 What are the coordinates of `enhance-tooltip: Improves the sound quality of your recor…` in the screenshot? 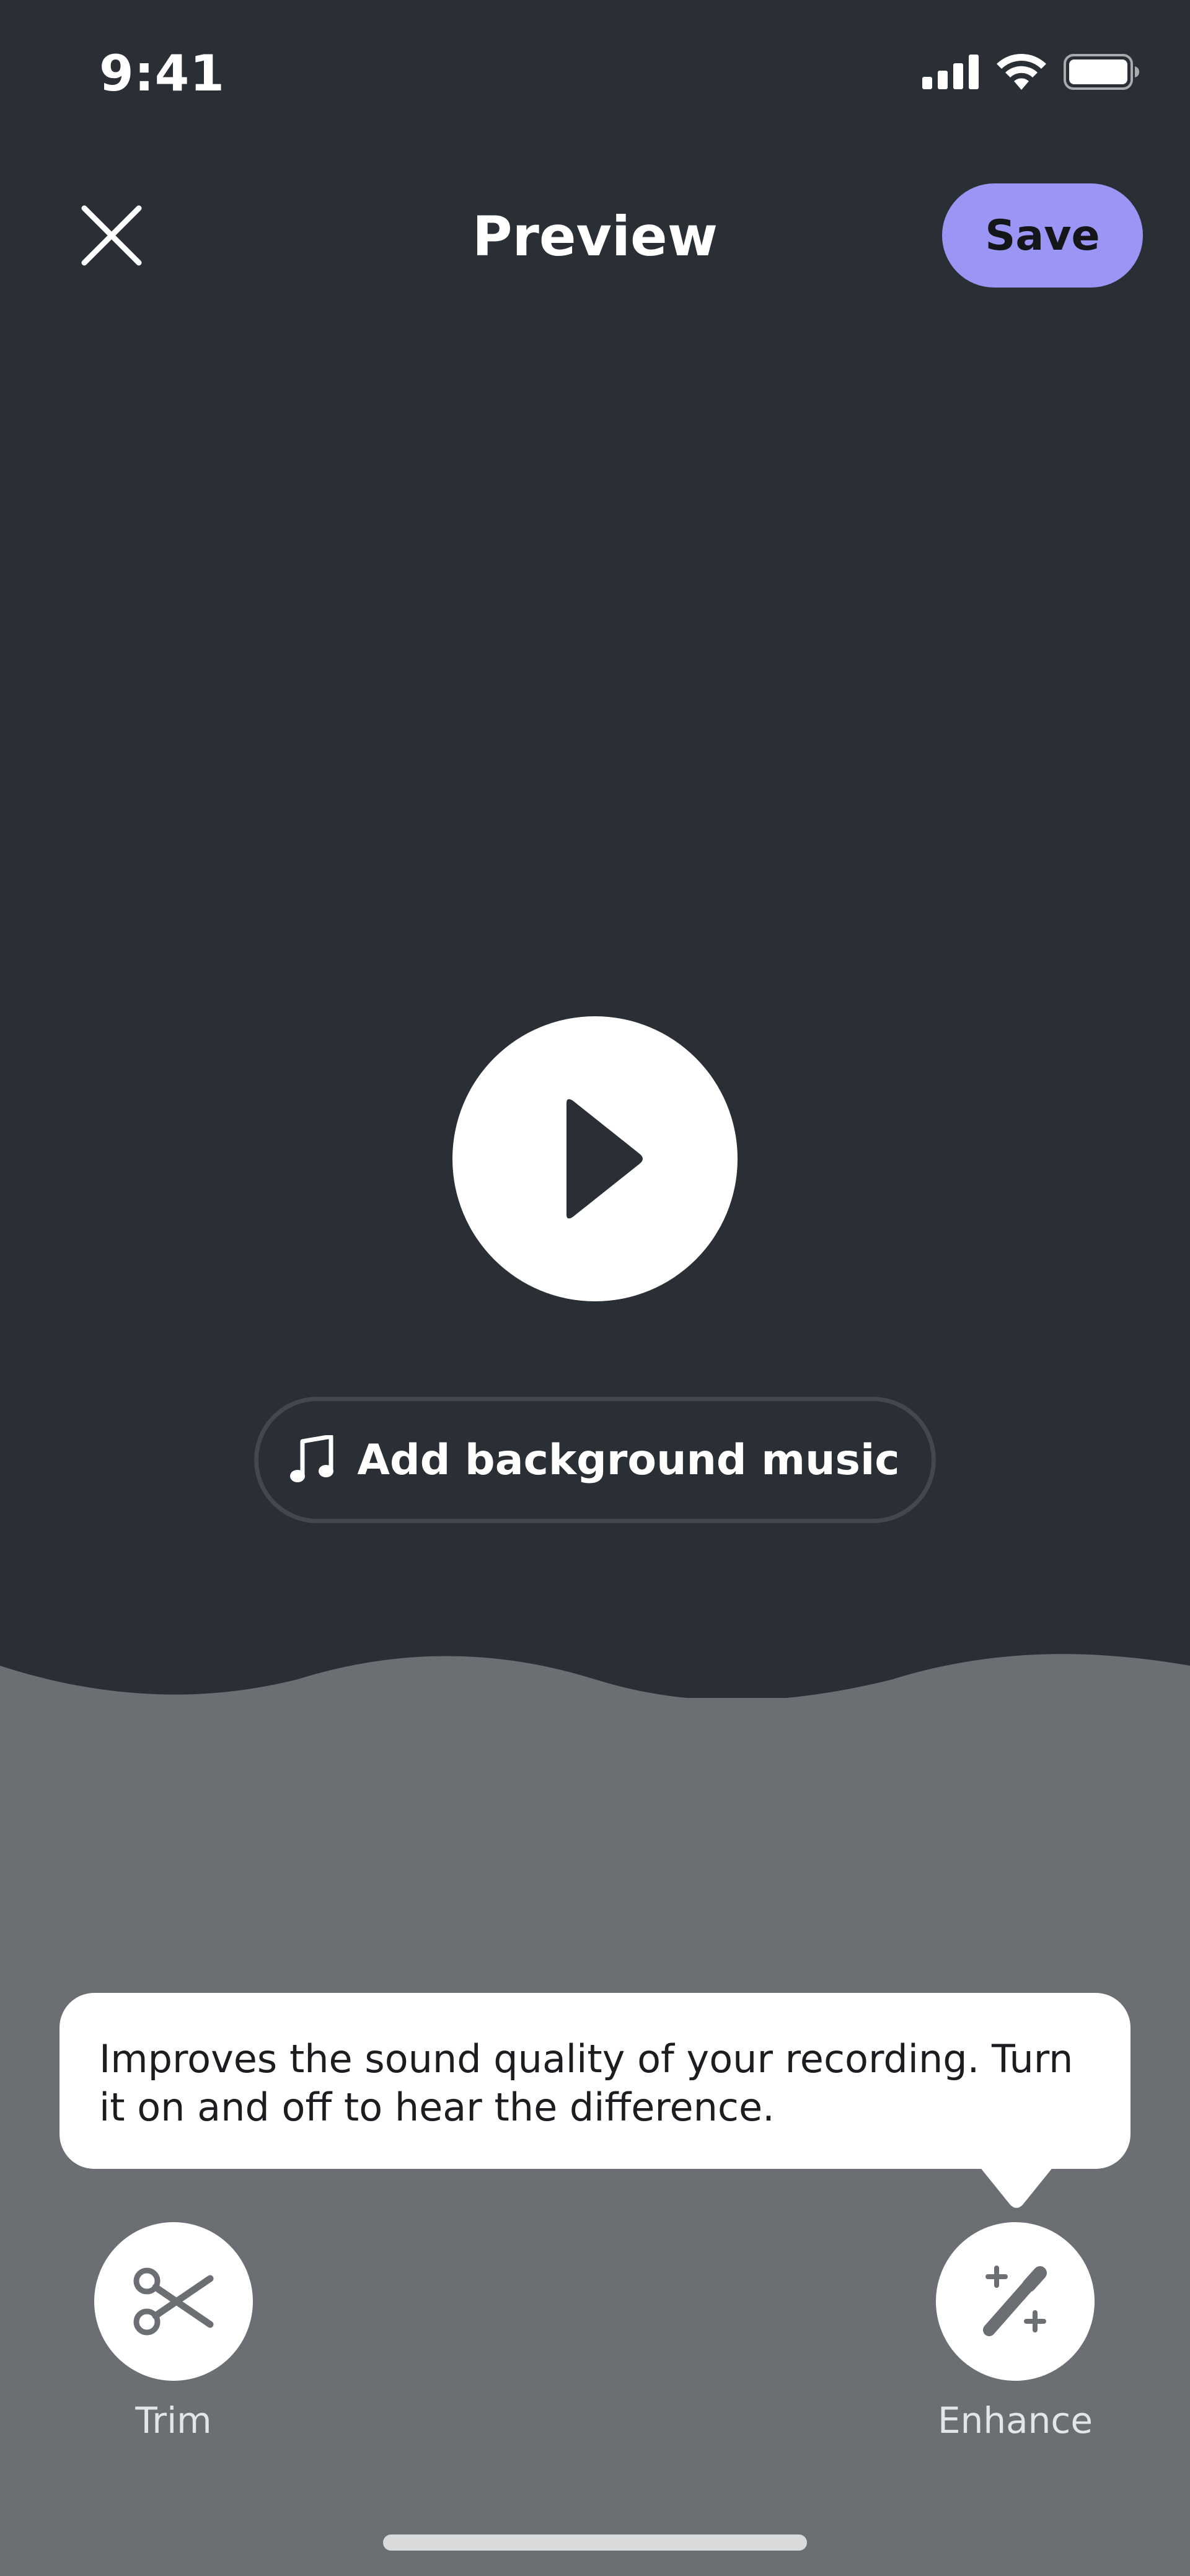 It's located at (595, 2081).